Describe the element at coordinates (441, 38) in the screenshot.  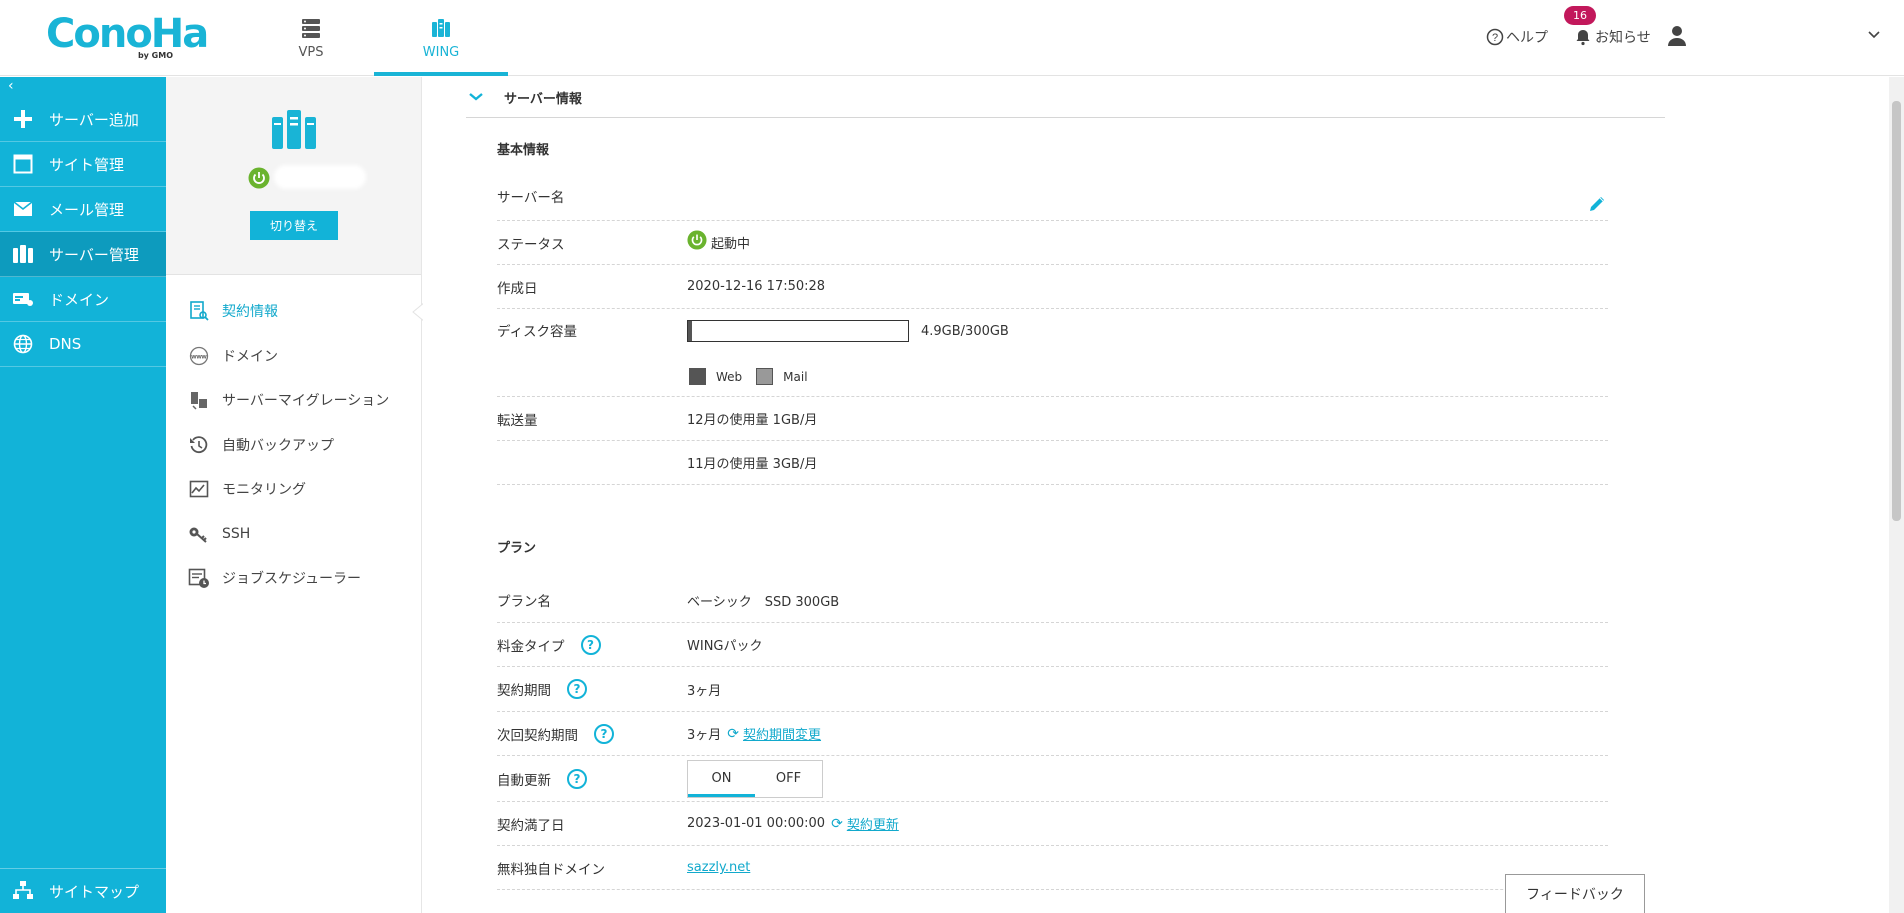
I see `tab-wing: WING` at that location.